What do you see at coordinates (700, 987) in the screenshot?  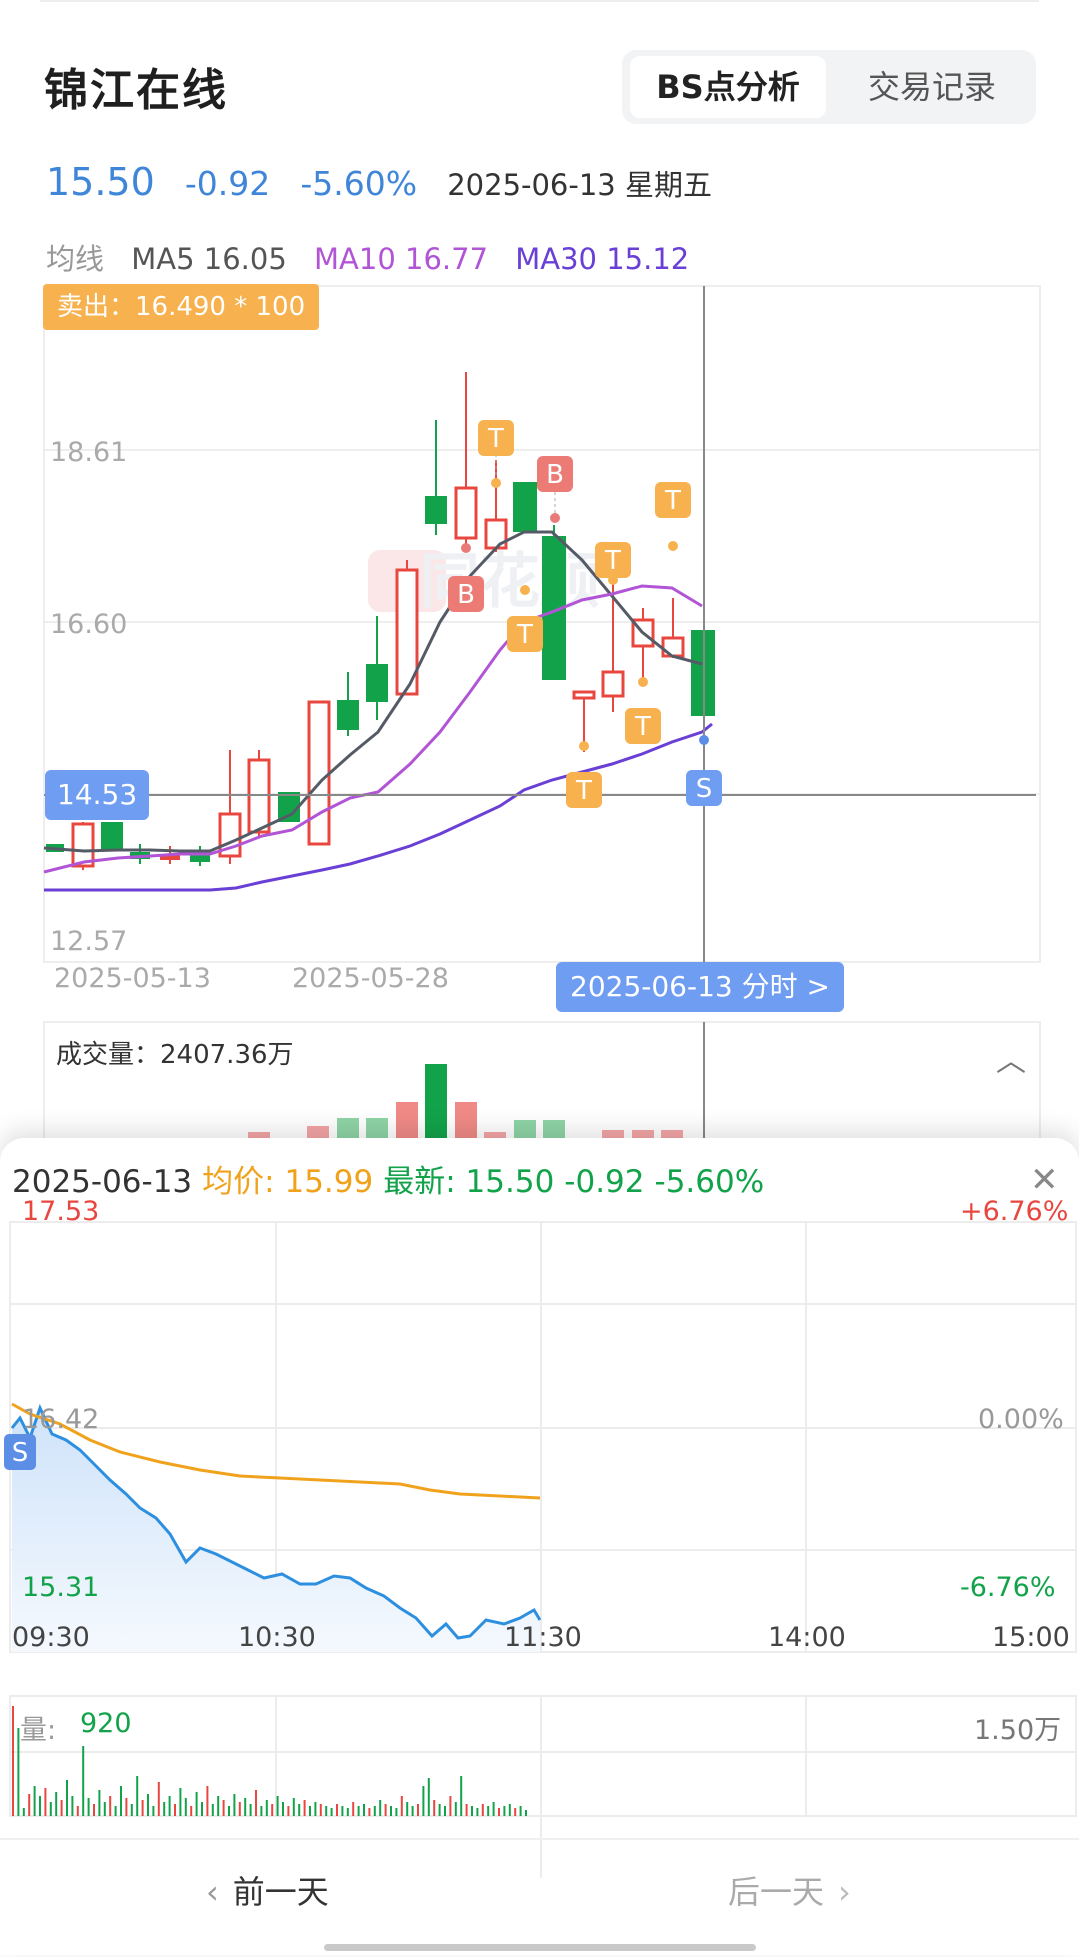 I see `intraday-link-badge: 2025-06-13 分时 >` at bounding box center [700, 987].